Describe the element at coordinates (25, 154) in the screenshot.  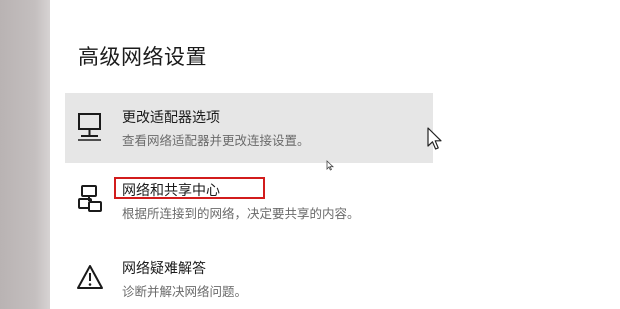
I see `left-nav-strip` at that location.